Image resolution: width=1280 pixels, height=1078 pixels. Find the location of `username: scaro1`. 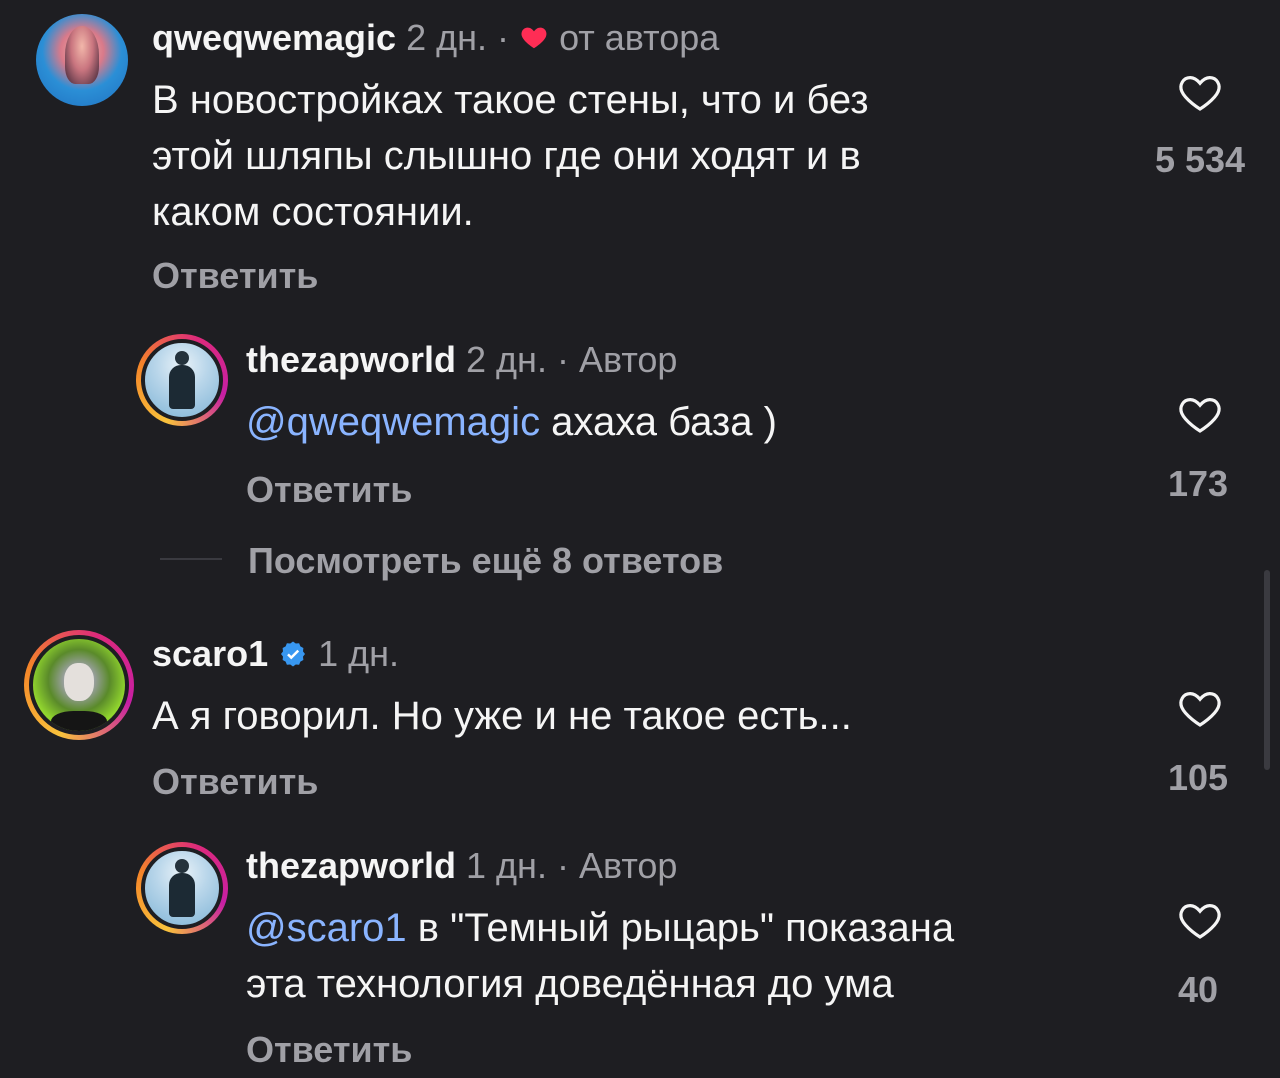

username: scaro1 is located at coordinates (210, 653).